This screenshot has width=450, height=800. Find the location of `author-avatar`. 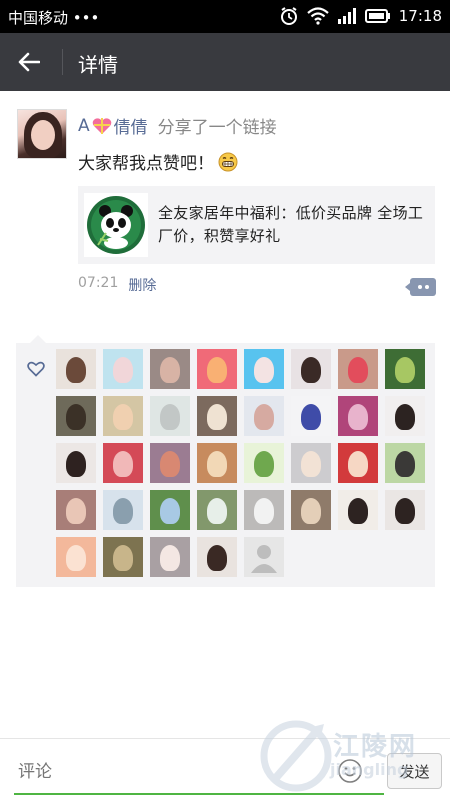

author-avatar is located at coordinates (42, 134).